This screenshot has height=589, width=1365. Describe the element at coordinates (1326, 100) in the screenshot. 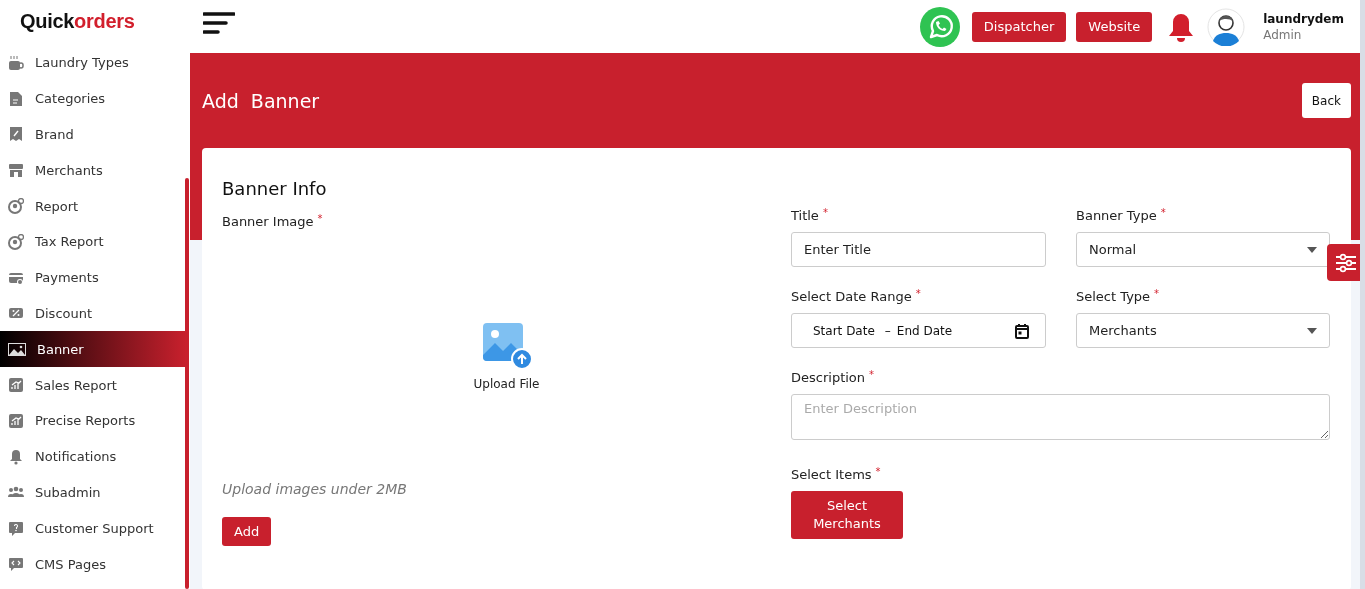

I see `back-button: Back` at that location.